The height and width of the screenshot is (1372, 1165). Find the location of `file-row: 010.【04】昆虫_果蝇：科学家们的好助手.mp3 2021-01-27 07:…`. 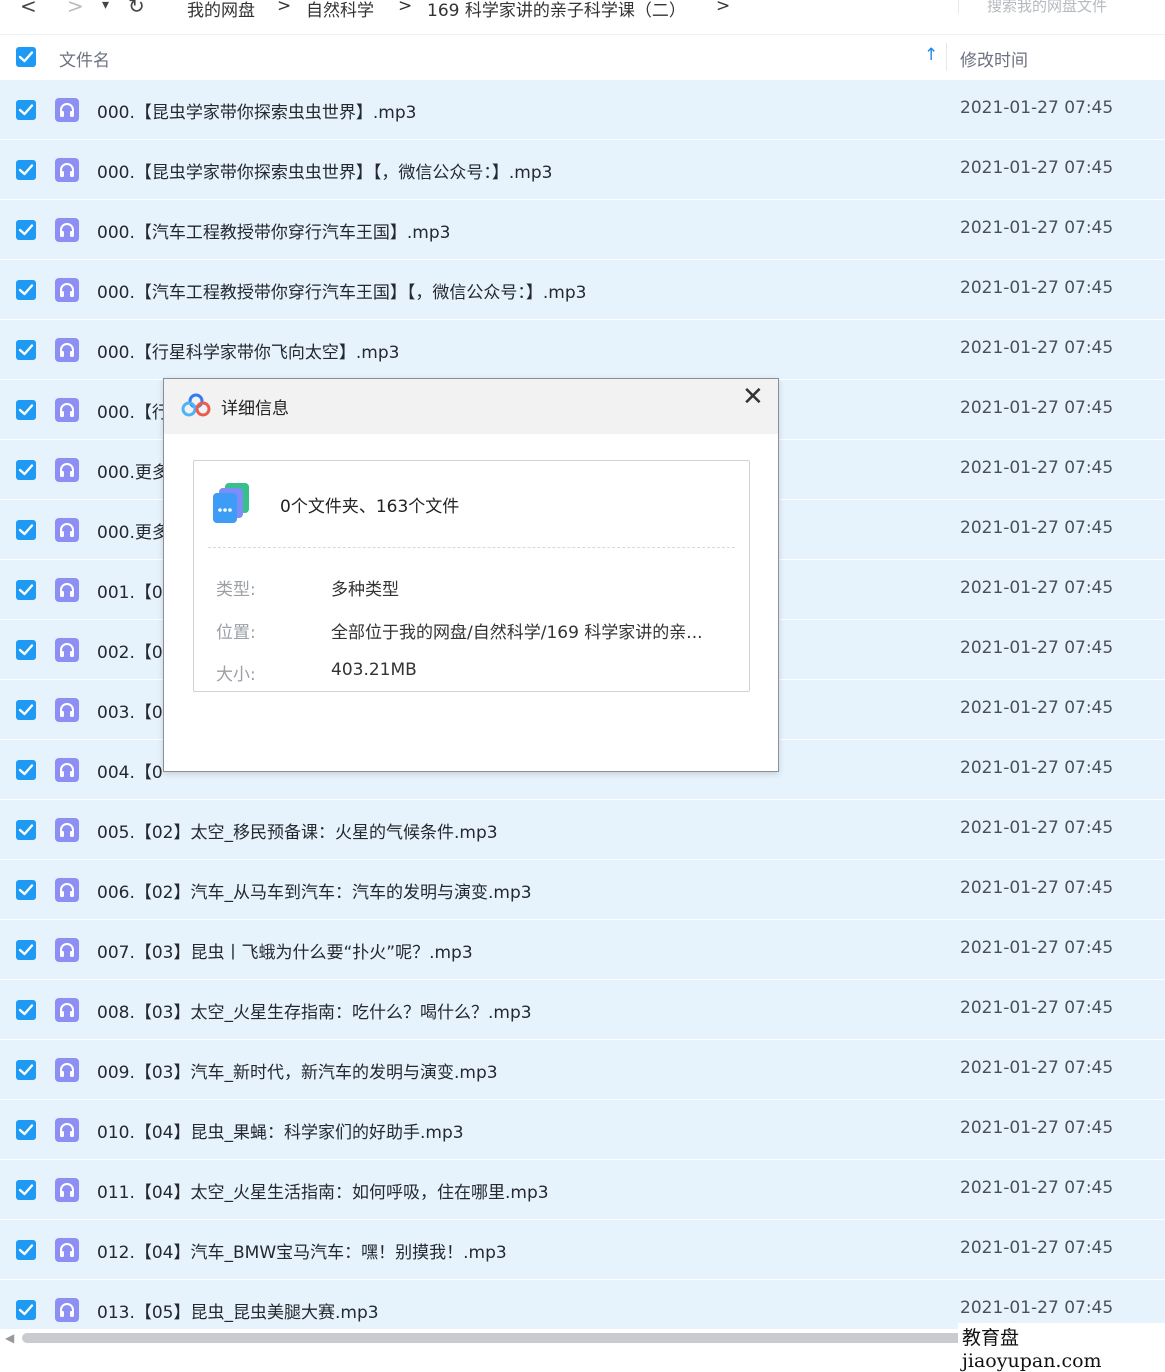

file-row: 010.【04】昆虫_果蝇：科学家们的好助手.mp3 2021-01-27 07:… is located at coordinates (582, 1130).